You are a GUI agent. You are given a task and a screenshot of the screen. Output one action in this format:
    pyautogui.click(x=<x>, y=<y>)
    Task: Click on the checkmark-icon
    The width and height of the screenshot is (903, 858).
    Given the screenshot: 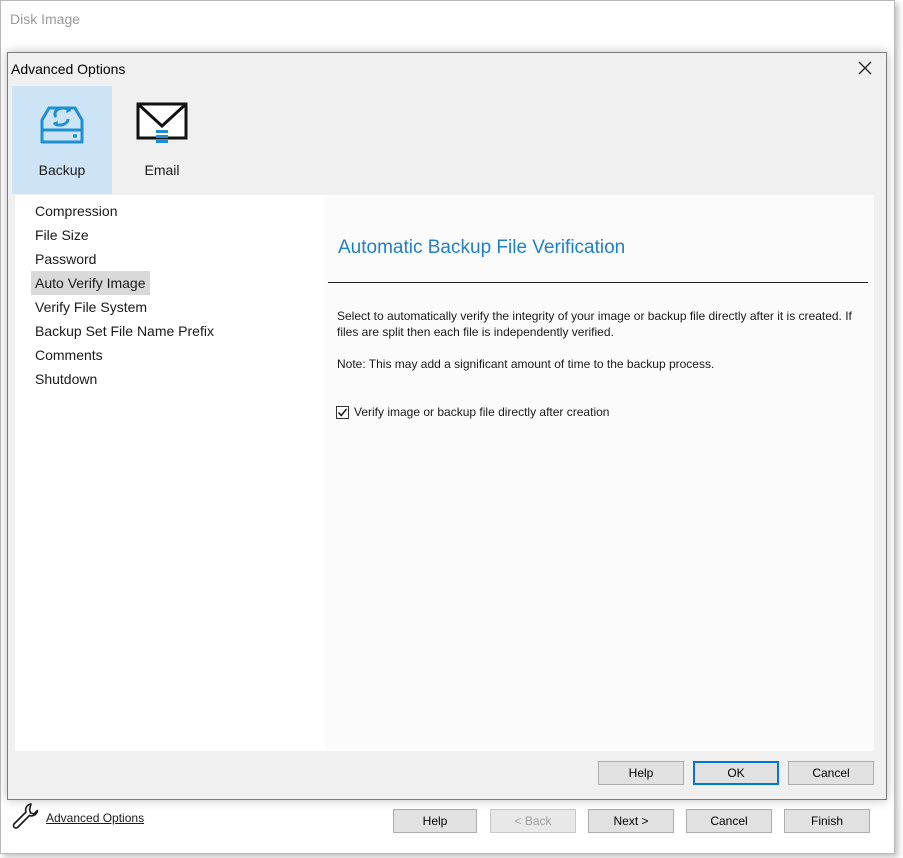 What is the action you would take?
    pyautogui.click(x=342, y=412)
    